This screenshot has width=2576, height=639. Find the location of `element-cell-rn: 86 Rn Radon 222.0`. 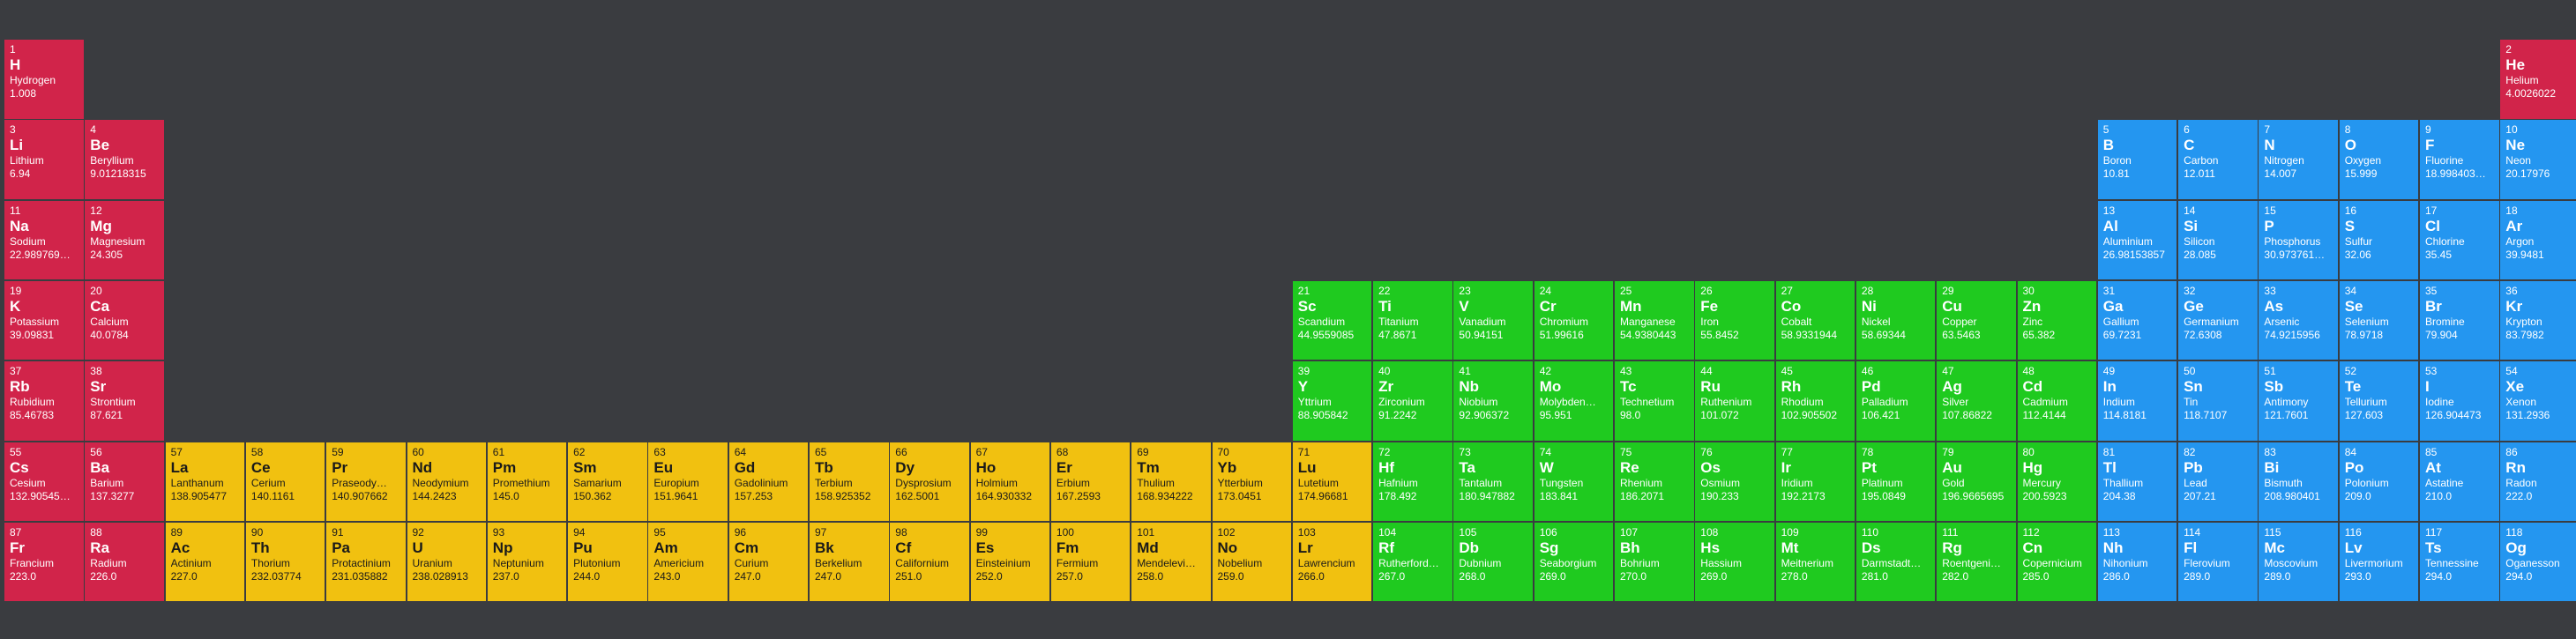

element-cell-rn: 86 Rn Radon 222.0 is located at coordinates (2538, 481).